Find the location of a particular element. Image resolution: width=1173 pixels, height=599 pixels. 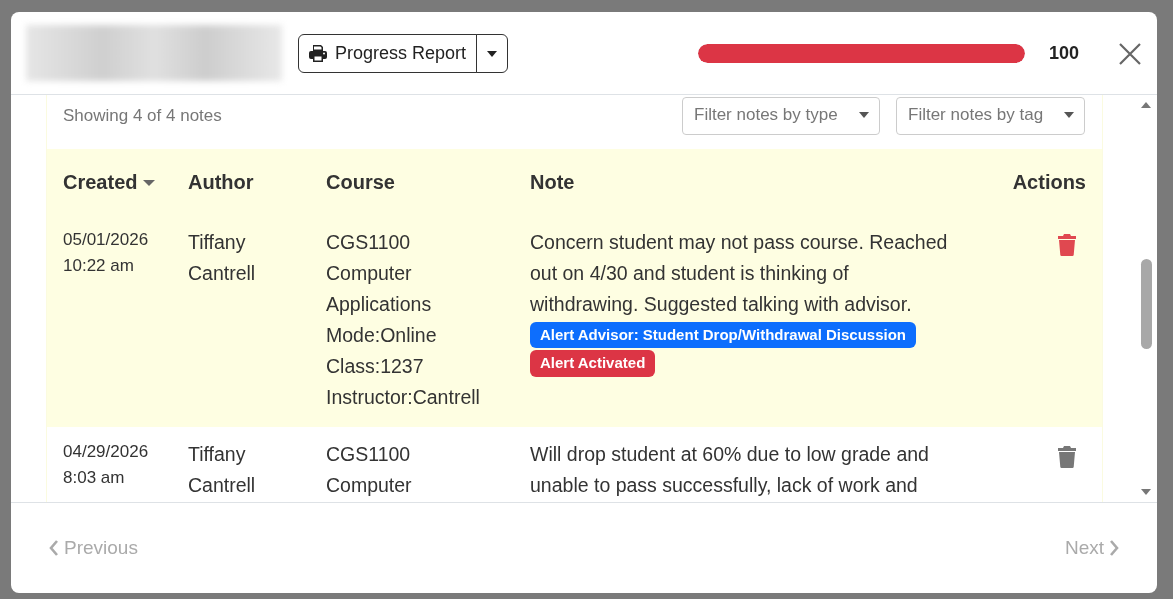

progress-report-button: Progress Report is located at coordinates (388, 53).